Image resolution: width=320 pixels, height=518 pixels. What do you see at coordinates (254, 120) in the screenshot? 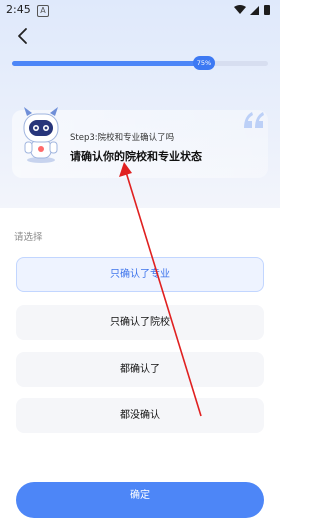
I see `quote-mark-icon` at bounding box center [254, 120].